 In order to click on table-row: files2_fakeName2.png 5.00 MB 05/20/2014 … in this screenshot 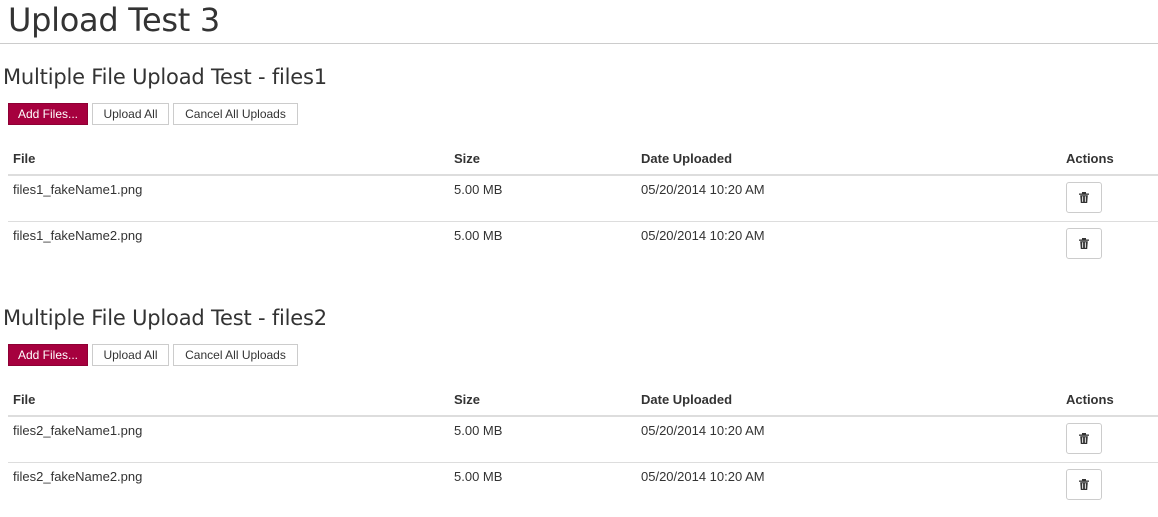, I will do `click(583, 485)`.